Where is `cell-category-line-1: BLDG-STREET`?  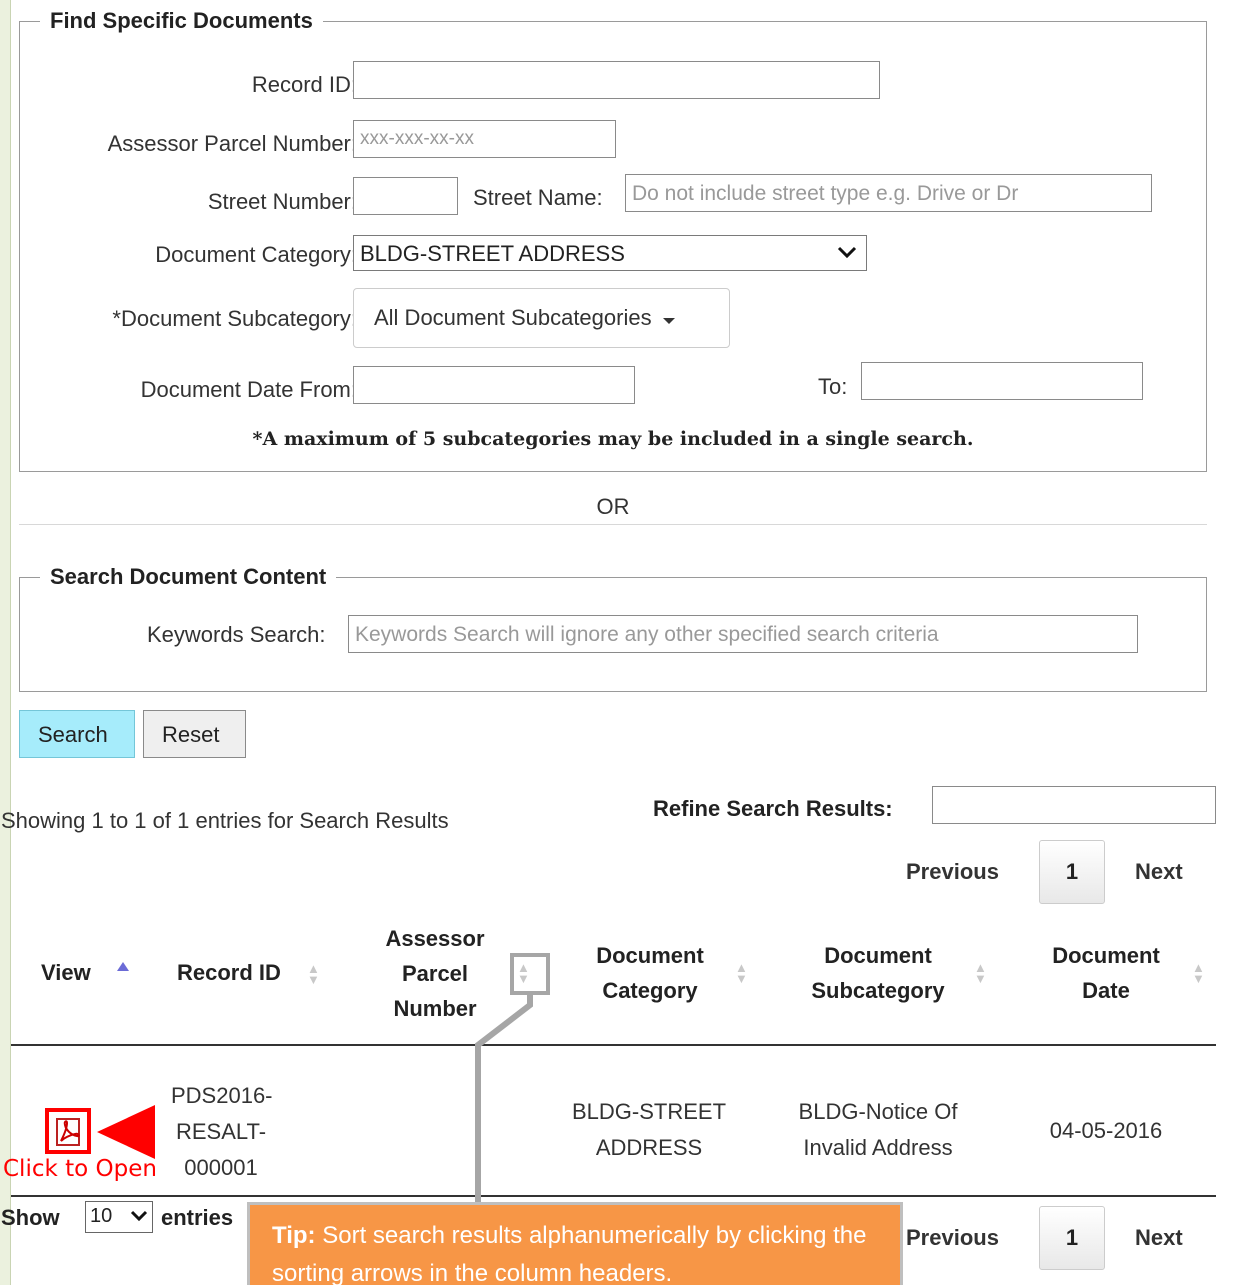 cell-category-line-1: BLDG-STREET is located at coordinates (649, 1111).